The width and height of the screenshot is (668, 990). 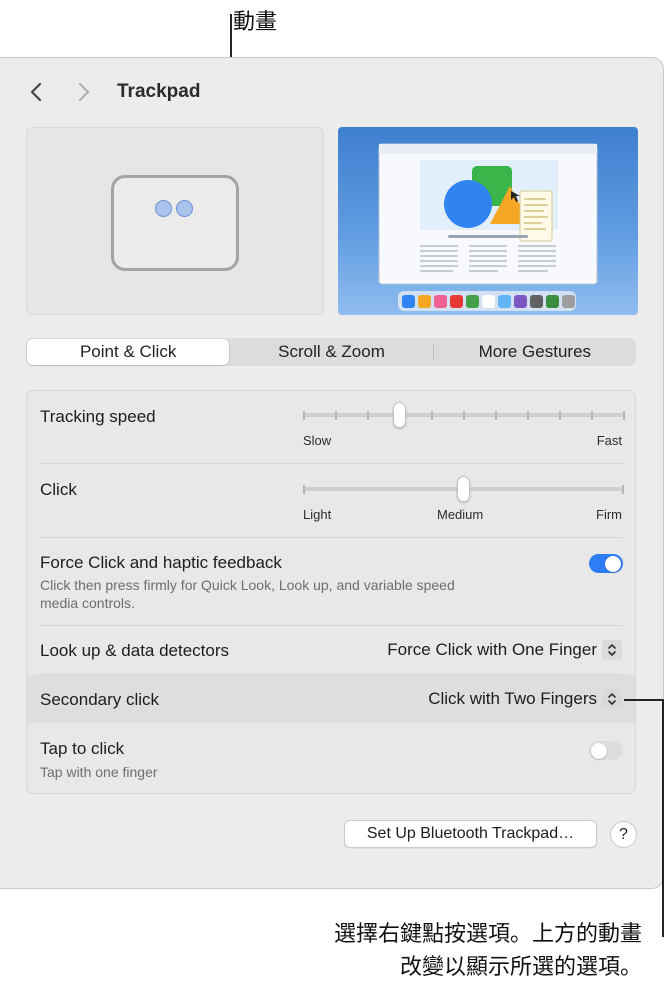 I want to click on secondary-click-popup: Click with Two Fingers, so click(x=525, y=699).